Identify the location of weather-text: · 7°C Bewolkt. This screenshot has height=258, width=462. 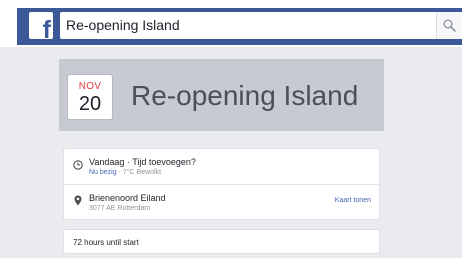
(139, 172).